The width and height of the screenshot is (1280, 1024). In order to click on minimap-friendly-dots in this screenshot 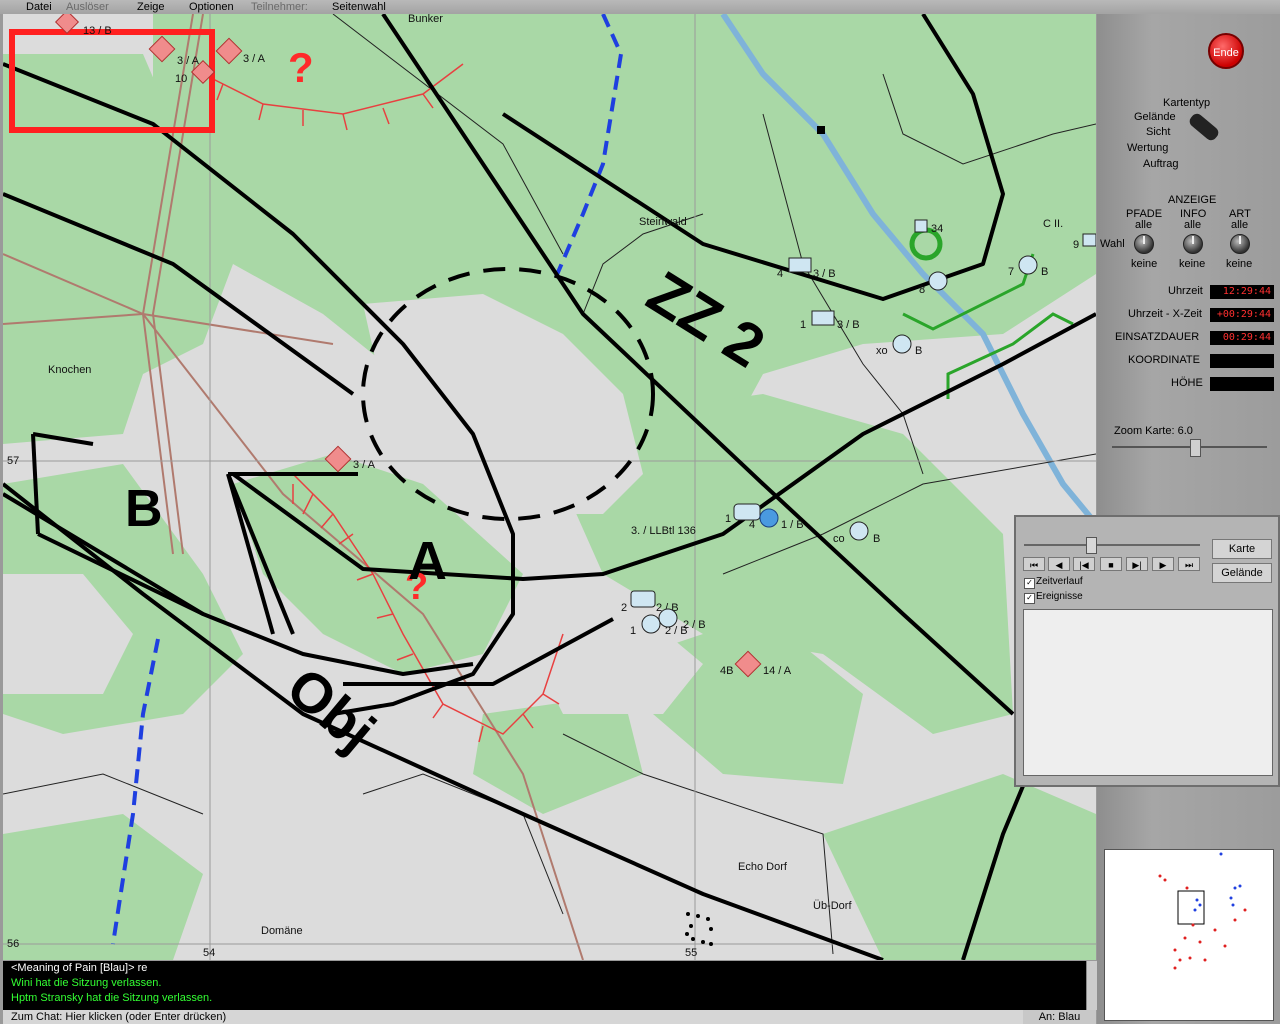, I will do `click(1217, 882)`.